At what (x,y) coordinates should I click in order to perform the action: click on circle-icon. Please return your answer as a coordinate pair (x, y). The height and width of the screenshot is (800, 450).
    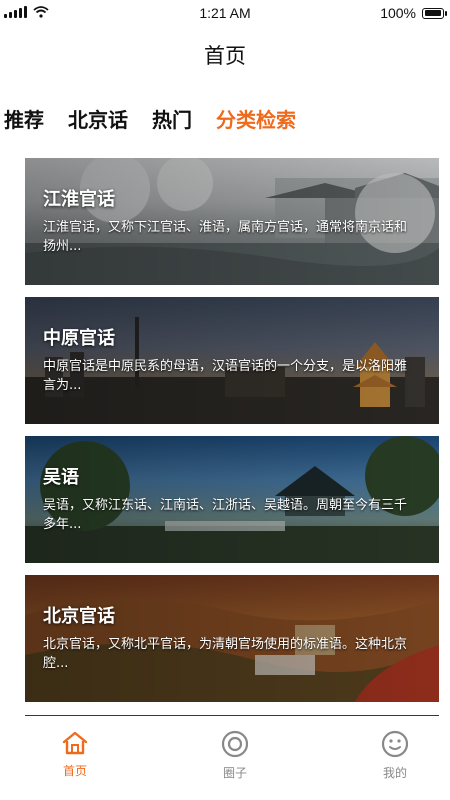
    Looking at the image, I should click on (235, 744).